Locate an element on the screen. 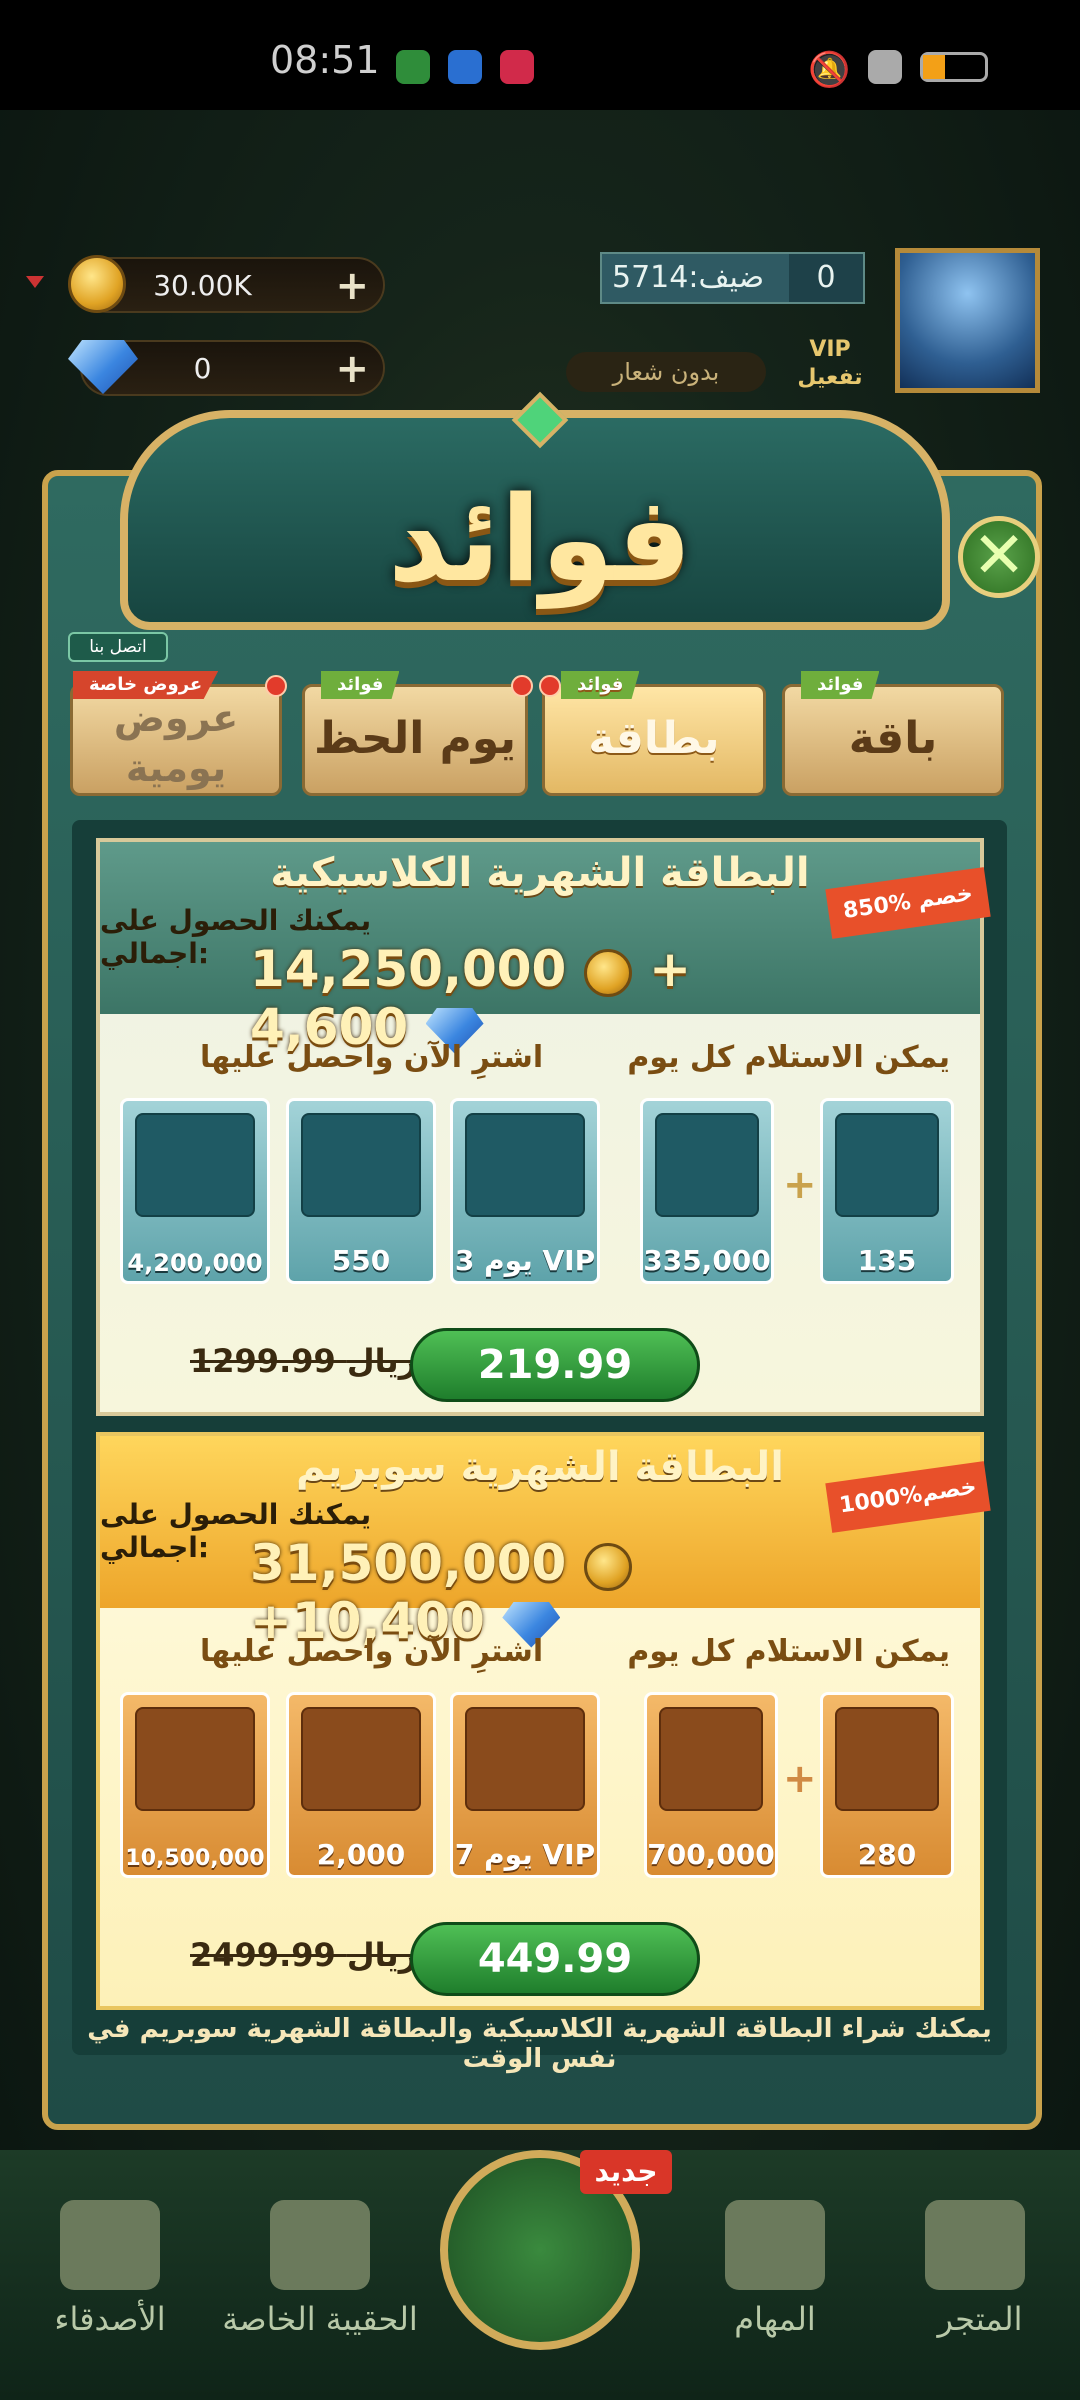  card-total: 31,500,000 +10,400 is located at coordinates (550, 1592).